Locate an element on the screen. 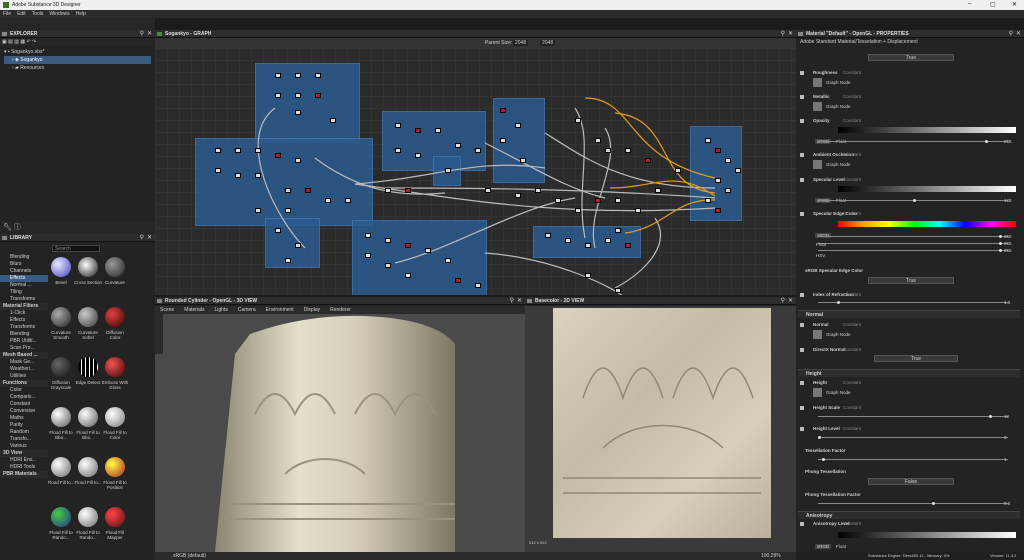  library-category: Utilities is located at coordinates (24, 376).